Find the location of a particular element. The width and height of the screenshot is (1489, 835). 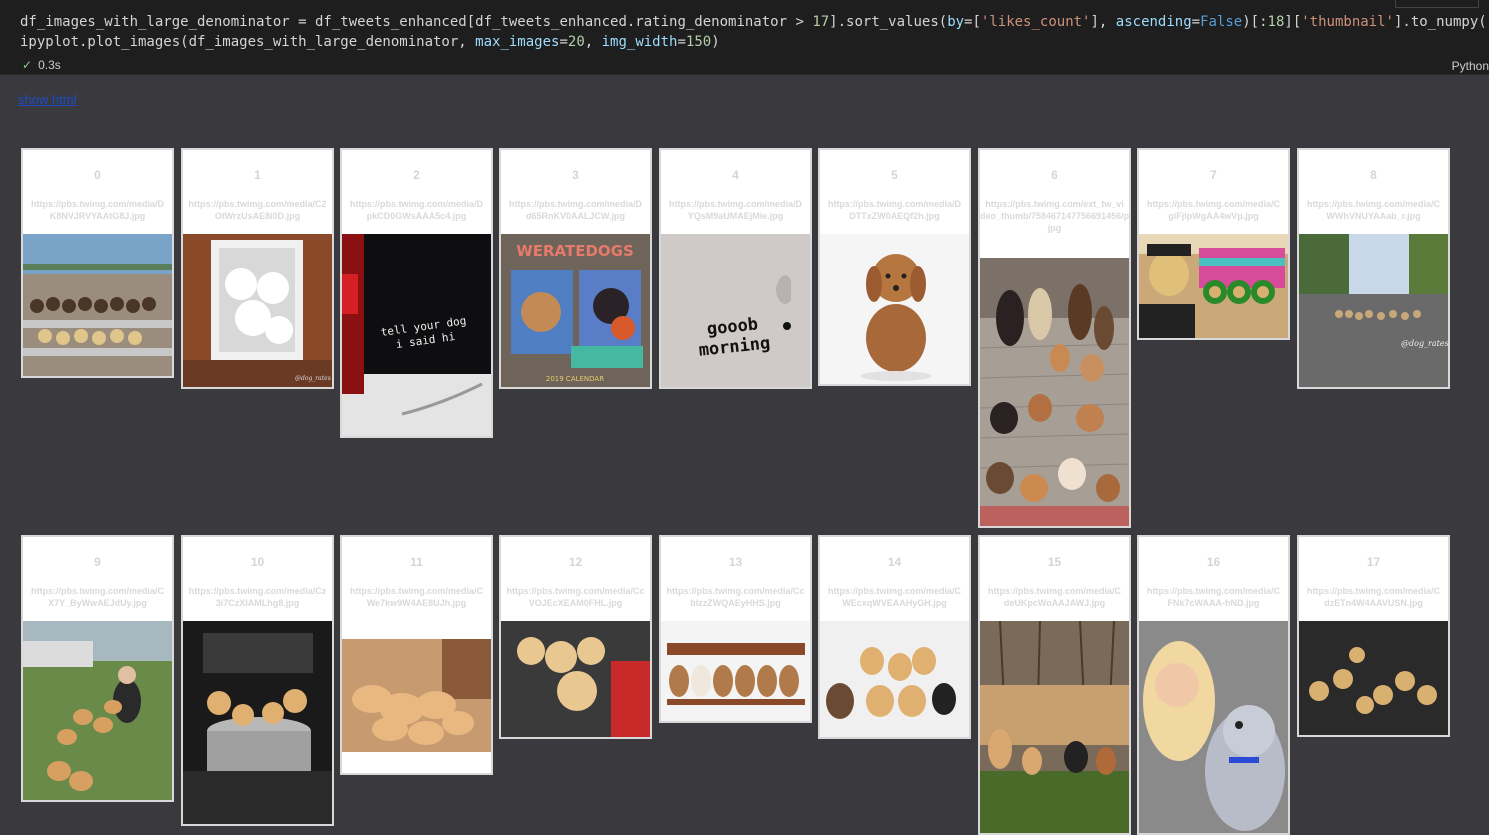

woman-with-dog-selfie-photo is located at coordinates (1213, 727).